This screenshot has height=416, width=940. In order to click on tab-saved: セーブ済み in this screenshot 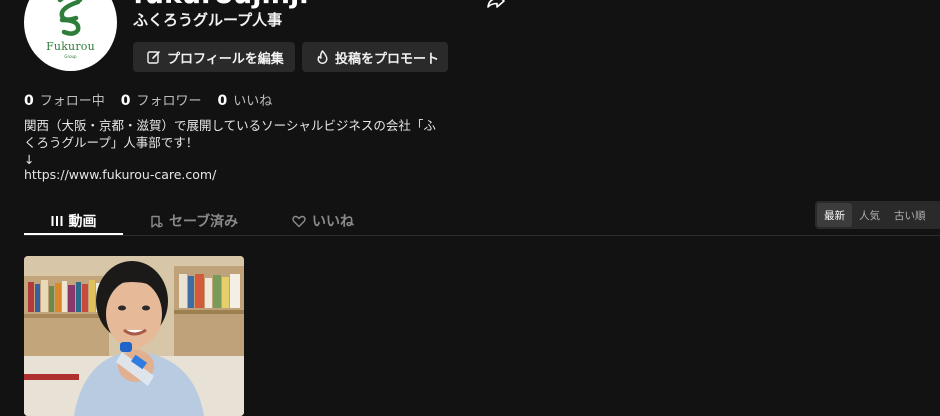, I will do `click(194, 221)`.